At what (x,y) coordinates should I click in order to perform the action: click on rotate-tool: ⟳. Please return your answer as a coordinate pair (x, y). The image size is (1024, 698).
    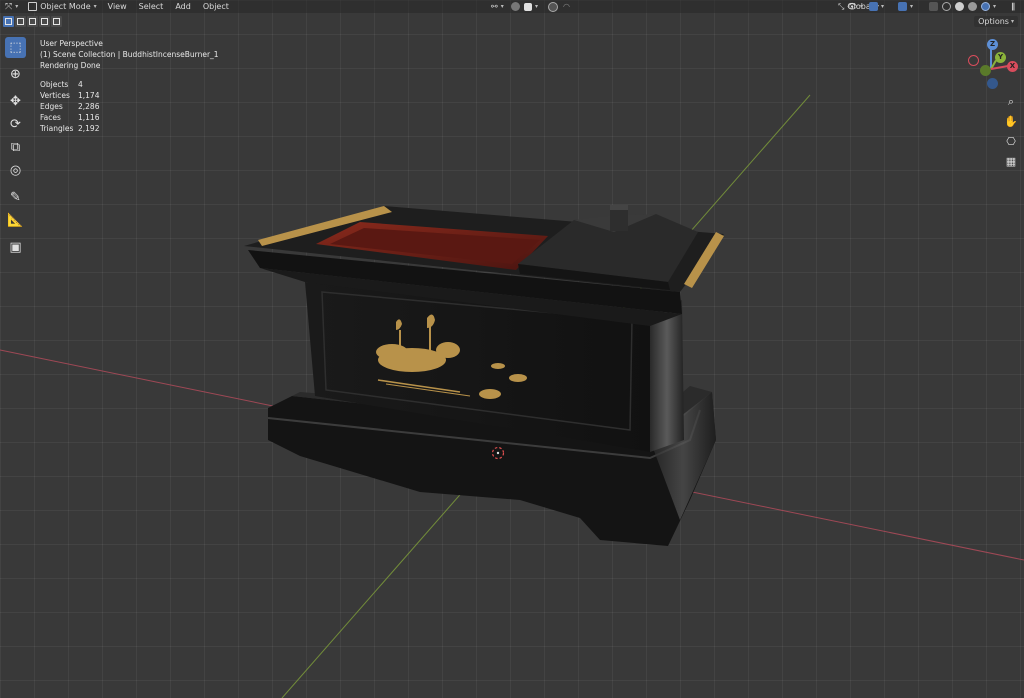
    Looking at the image, I should click on (15, 124).